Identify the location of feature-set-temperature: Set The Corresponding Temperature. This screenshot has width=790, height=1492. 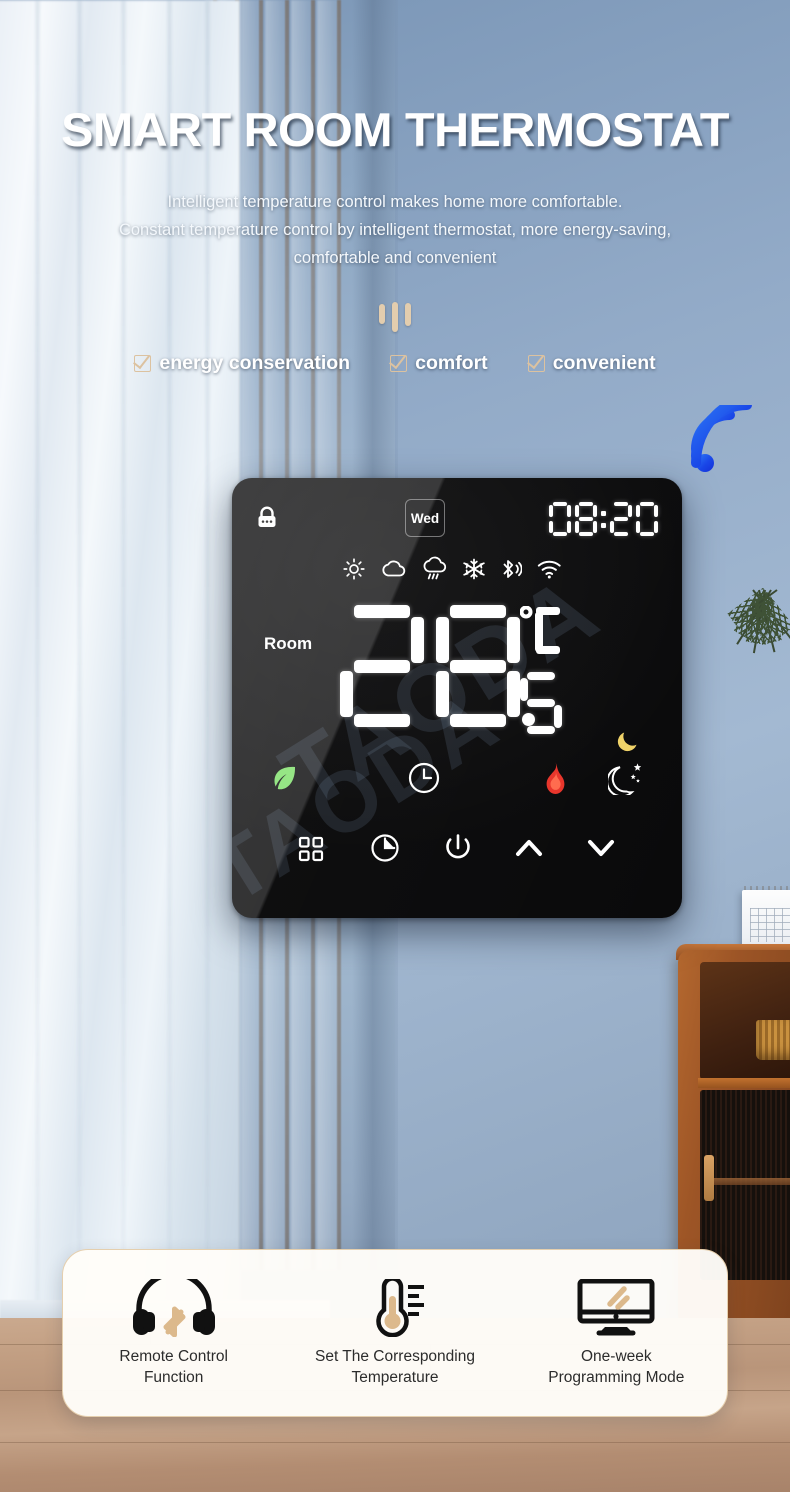
(394, 1333).